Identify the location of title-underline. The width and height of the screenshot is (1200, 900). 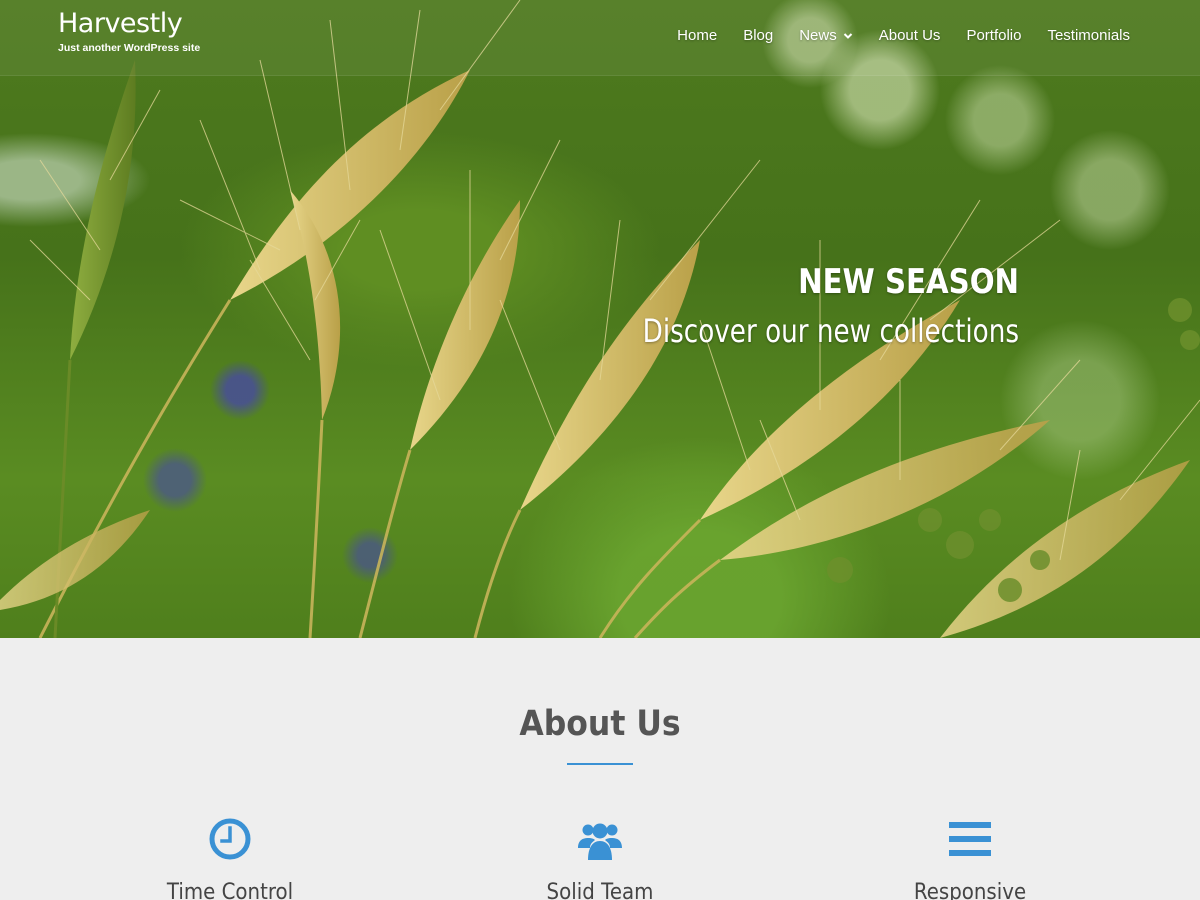
(600, 764).